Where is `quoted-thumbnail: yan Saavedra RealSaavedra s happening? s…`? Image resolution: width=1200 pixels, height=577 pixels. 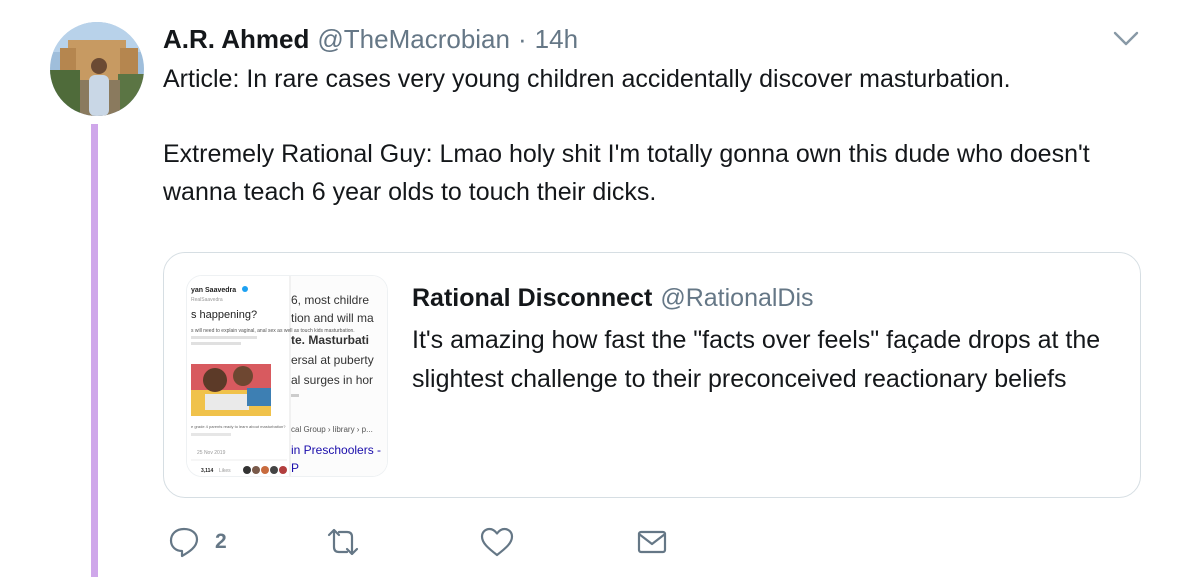 quoted-thumbnail: yan Saavedra RealSaavedra s happening? s… is located at coordinates (287, 376).